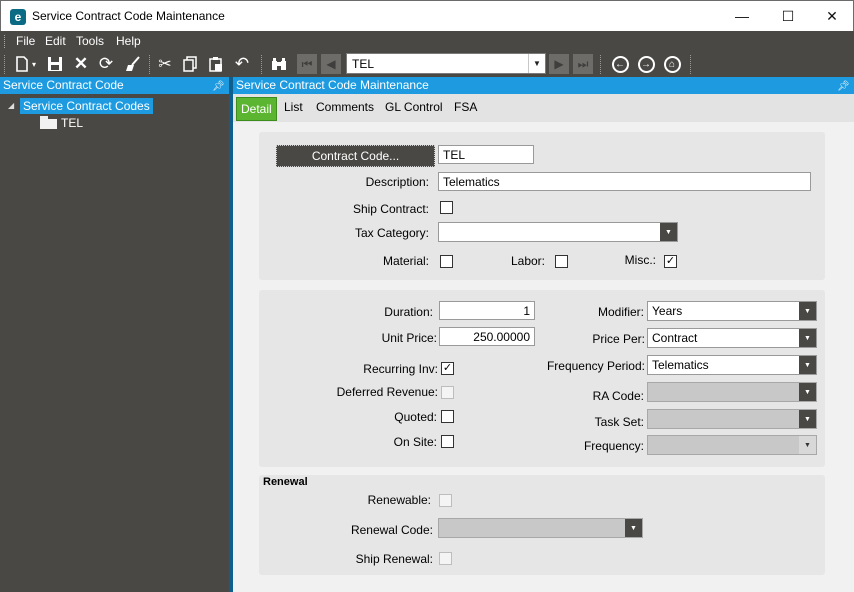  I want to click on last-record-icon: ⏭, so click(583, 64).